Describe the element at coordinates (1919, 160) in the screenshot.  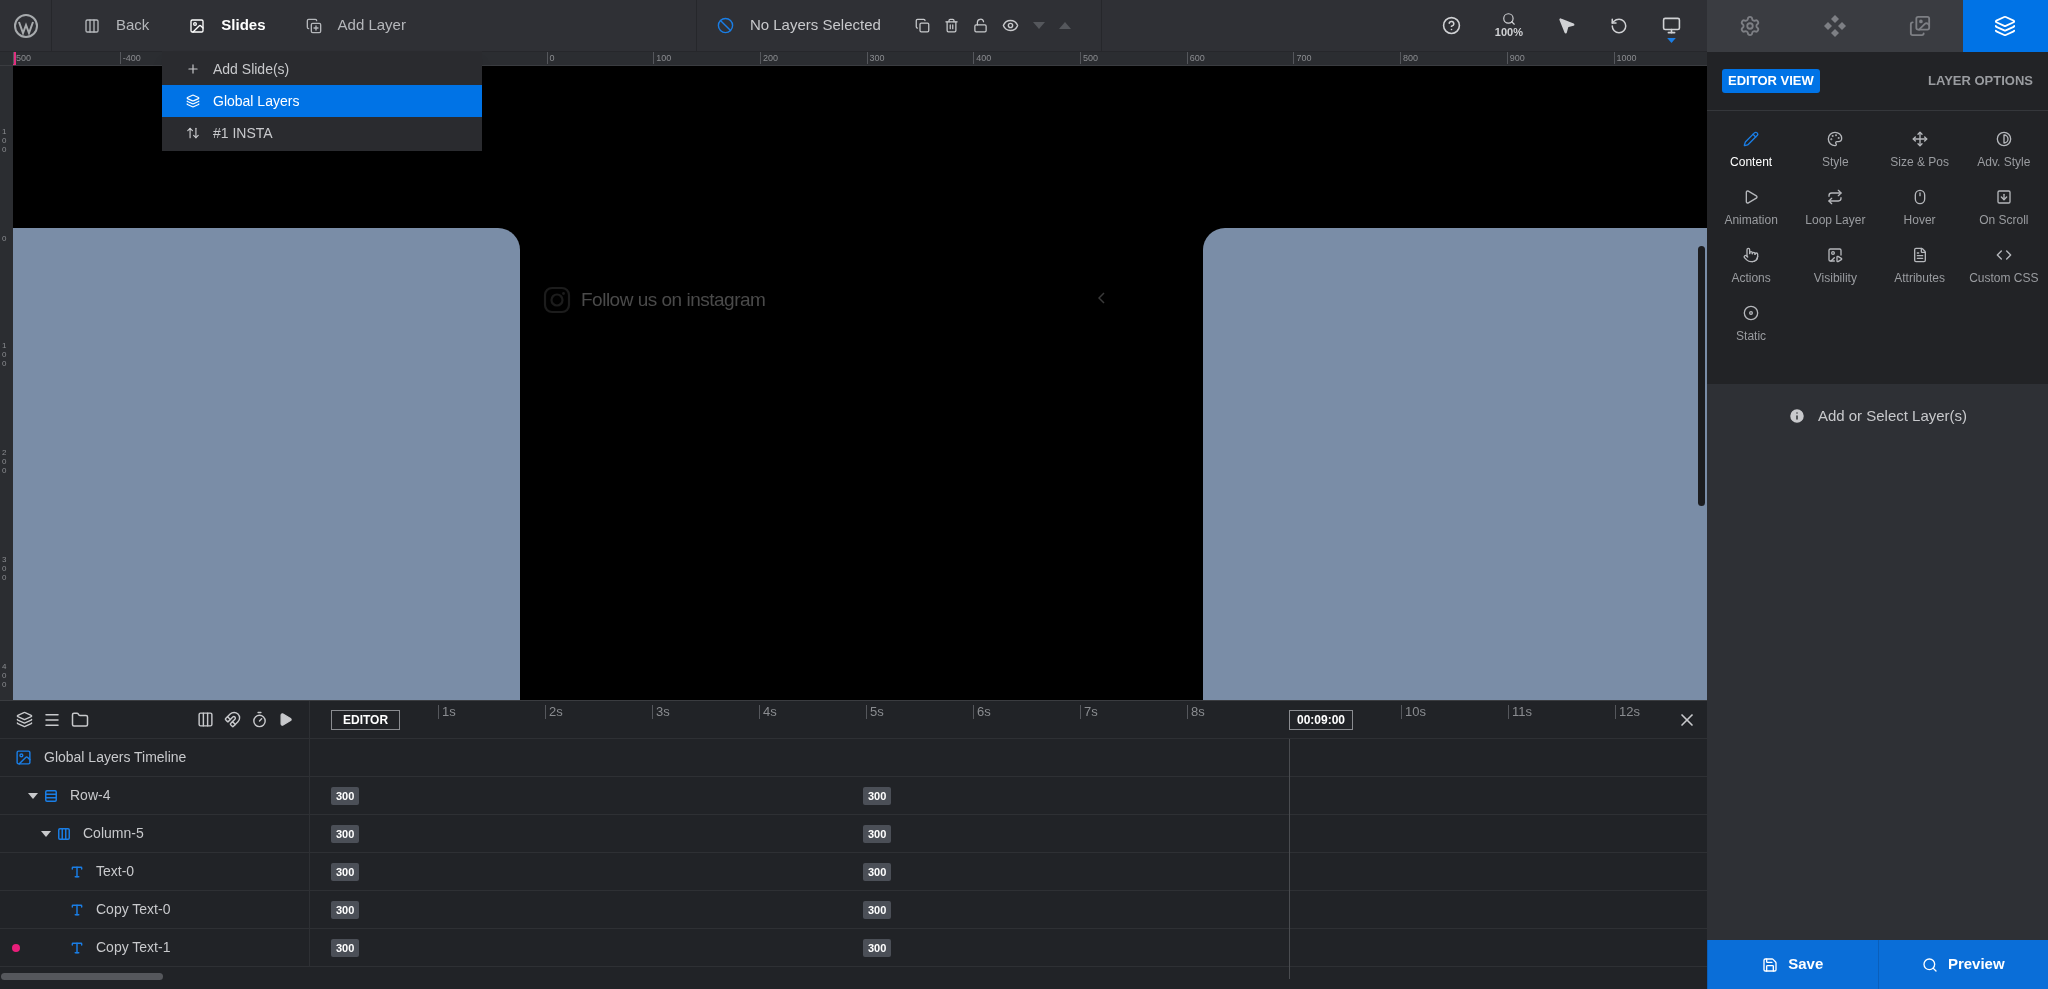
I see `option-tab: Size & Pos` at that location.